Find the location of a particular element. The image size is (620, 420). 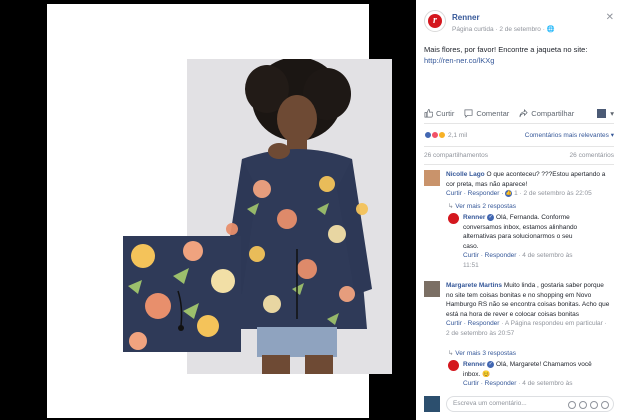

view-replies-link: ↳ Ver mais 3 respostas is located at coordinates (482, 353).